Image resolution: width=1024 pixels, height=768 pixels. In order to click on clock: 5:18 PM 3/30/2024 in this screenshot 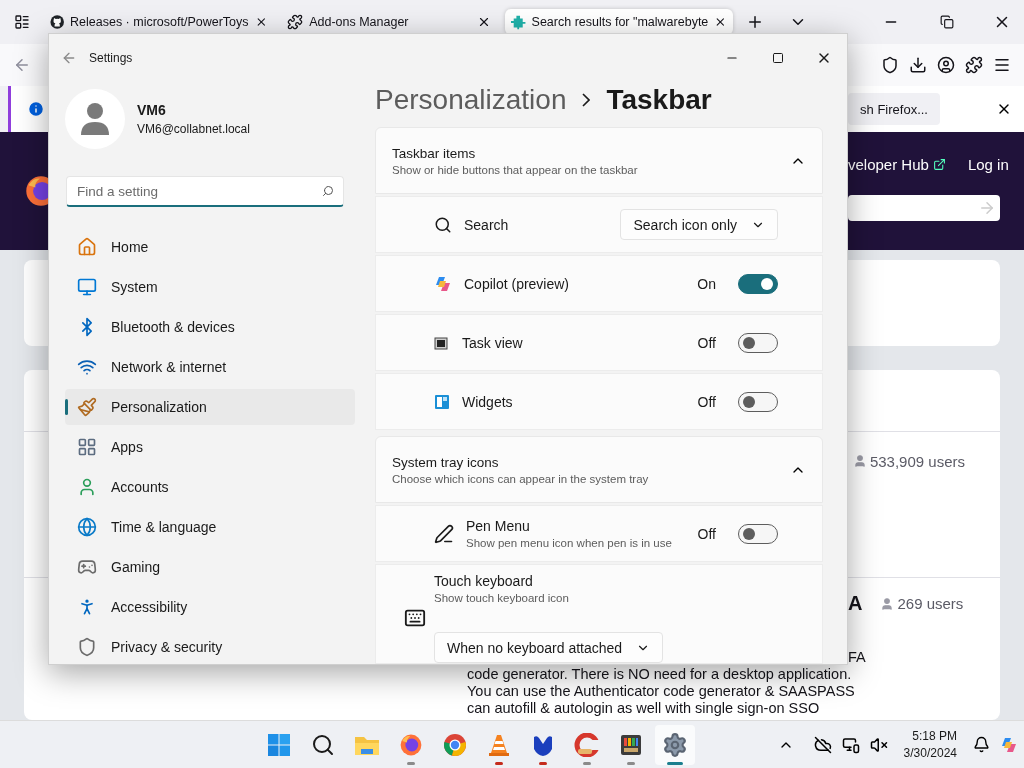, I will do `click(930, 744)`.